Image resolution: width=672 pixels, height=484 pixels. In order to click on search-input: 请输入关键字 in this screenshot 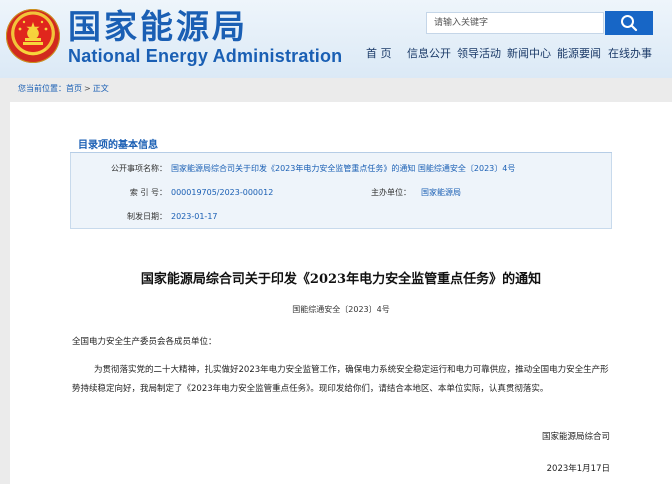, I will do `click(515, 23)`.